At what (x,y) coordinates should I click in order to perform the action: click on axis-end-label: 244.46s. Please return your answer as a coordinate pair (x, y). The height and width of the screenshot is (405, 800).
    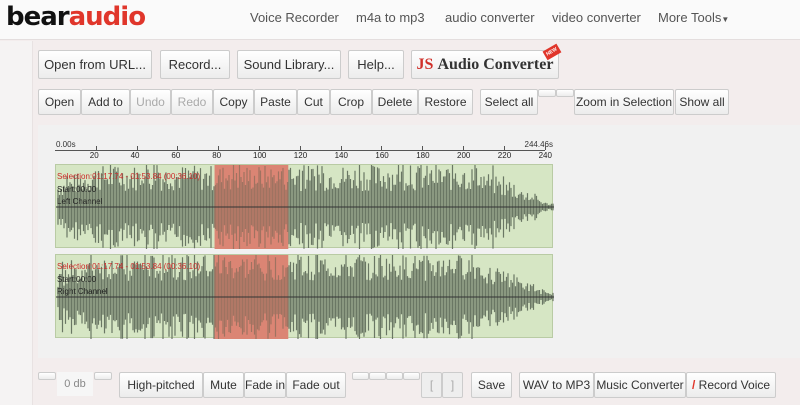
    Looking at the image, I should click on (538, 144).